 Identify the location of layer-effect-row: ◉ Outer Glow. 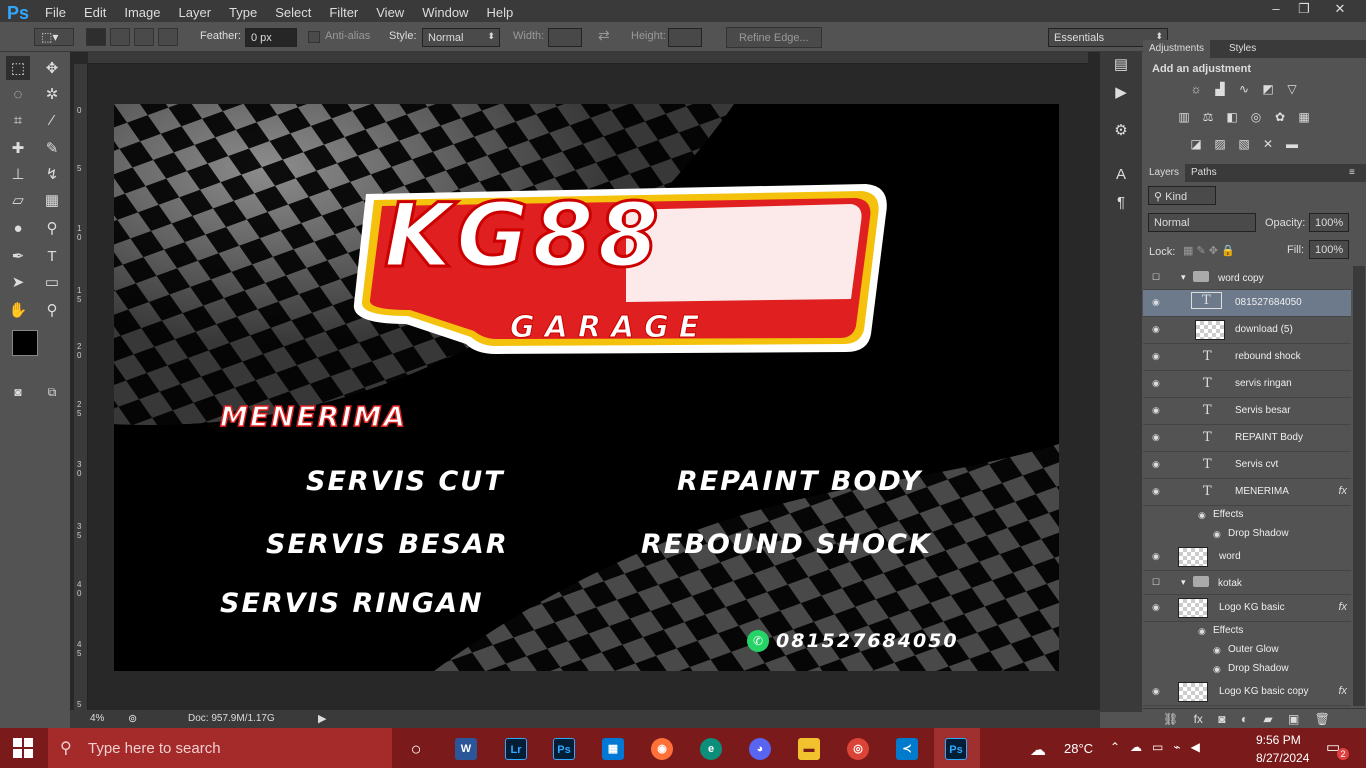
(1247, 650).